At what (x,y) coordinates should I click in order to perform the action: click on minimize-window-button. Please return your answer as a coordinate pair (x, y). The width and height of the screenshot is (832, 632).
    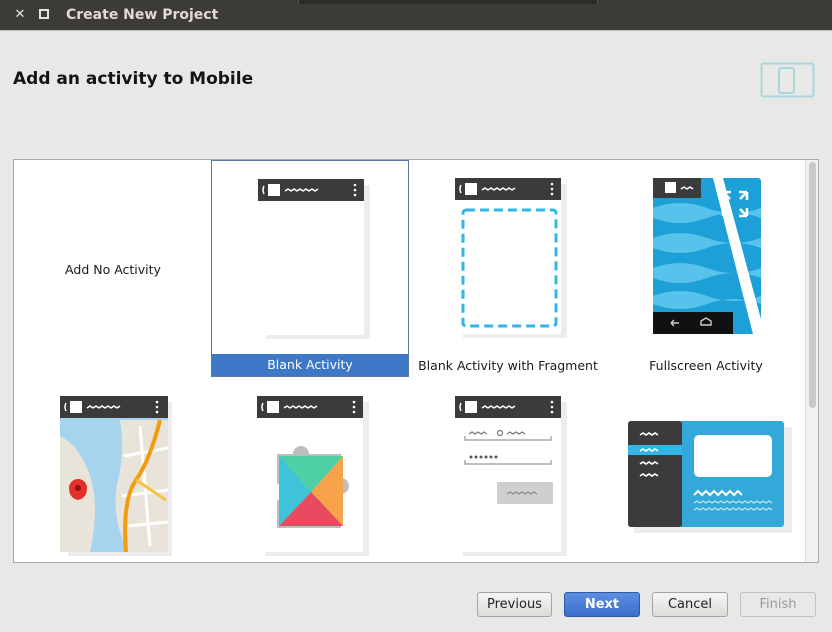
    Looking at the image, I should click on (44, 14).